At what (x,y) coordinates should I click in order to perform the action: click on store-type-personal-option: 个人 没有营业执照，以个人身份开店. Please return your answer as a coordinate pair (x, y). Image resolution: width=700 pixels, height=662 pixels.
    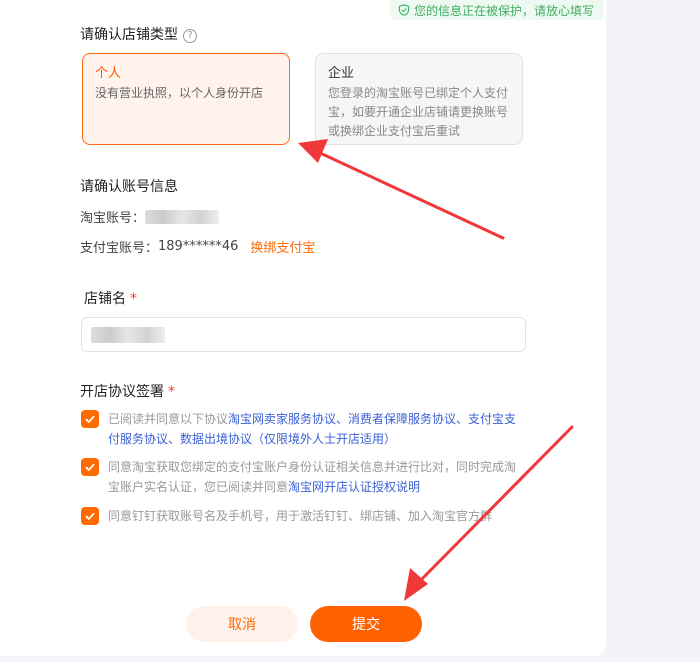
    Looking at the image, I should click on (186, 99).